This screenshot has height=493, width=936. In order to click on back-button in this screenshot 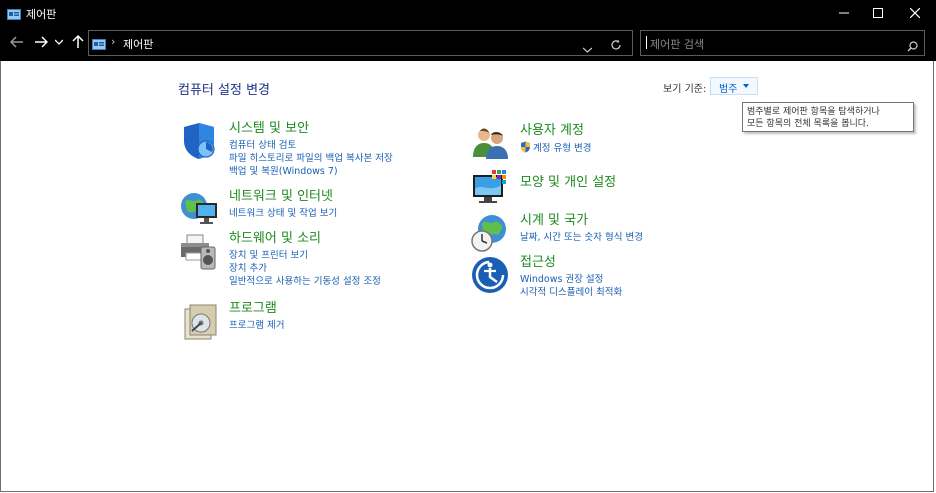, I will do `click(17, 42)`.